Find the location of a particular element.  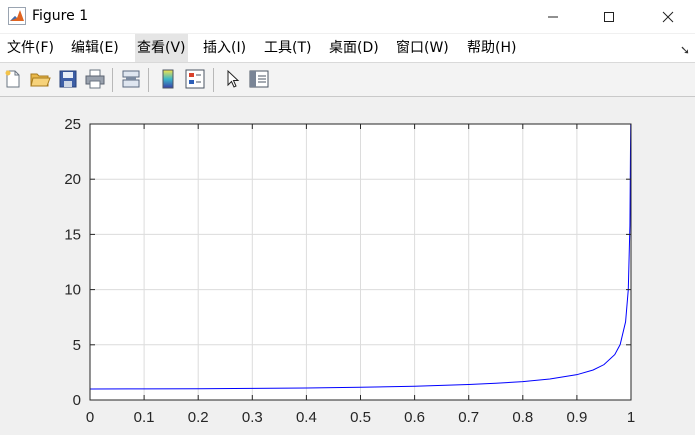

x-tick-label: 1 is located at coordinates (631, 417).